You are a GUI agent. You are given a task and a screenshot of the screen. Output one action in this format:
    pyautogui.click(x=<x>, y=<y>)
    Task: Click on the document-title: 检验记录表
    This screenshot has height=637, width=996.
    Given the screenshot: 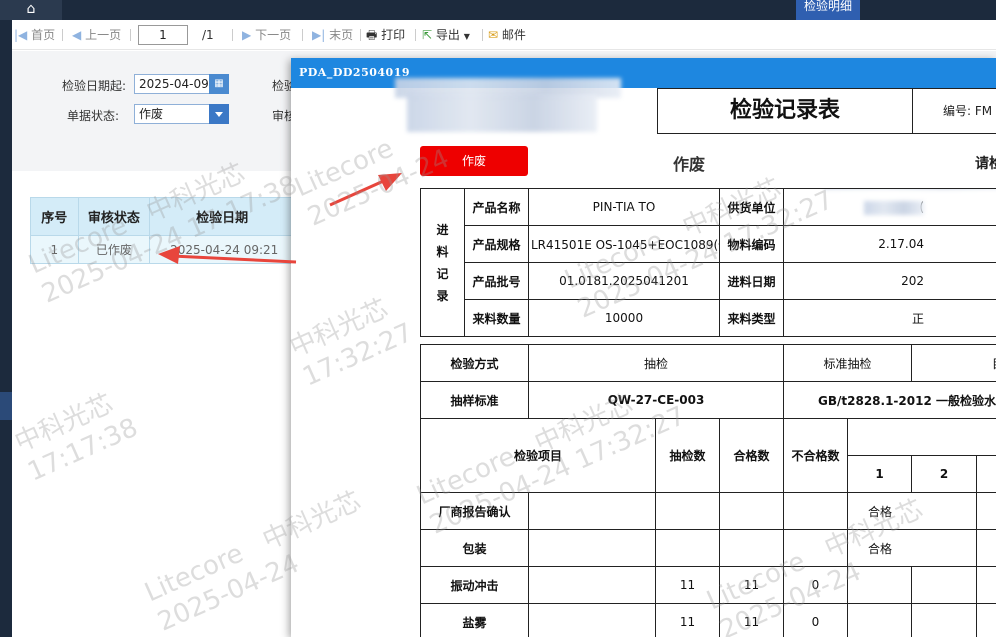 What is the action you would take?
    pyautogui.click(x=785, y=111)
    